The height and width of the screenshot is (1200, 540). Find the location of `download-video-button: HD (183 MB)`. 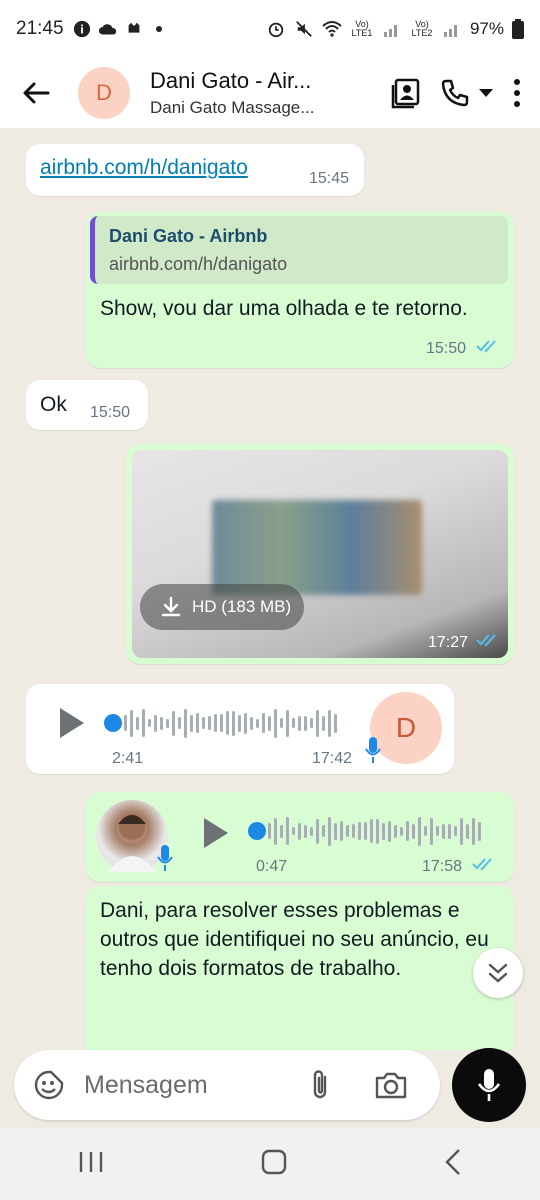

download-video-button: HD (183 MB) is located at coordinates (222, 607).